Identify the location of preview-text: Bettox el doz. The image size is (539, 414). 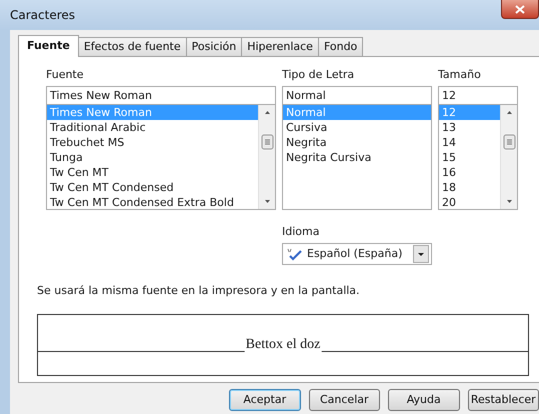
(283, 344).